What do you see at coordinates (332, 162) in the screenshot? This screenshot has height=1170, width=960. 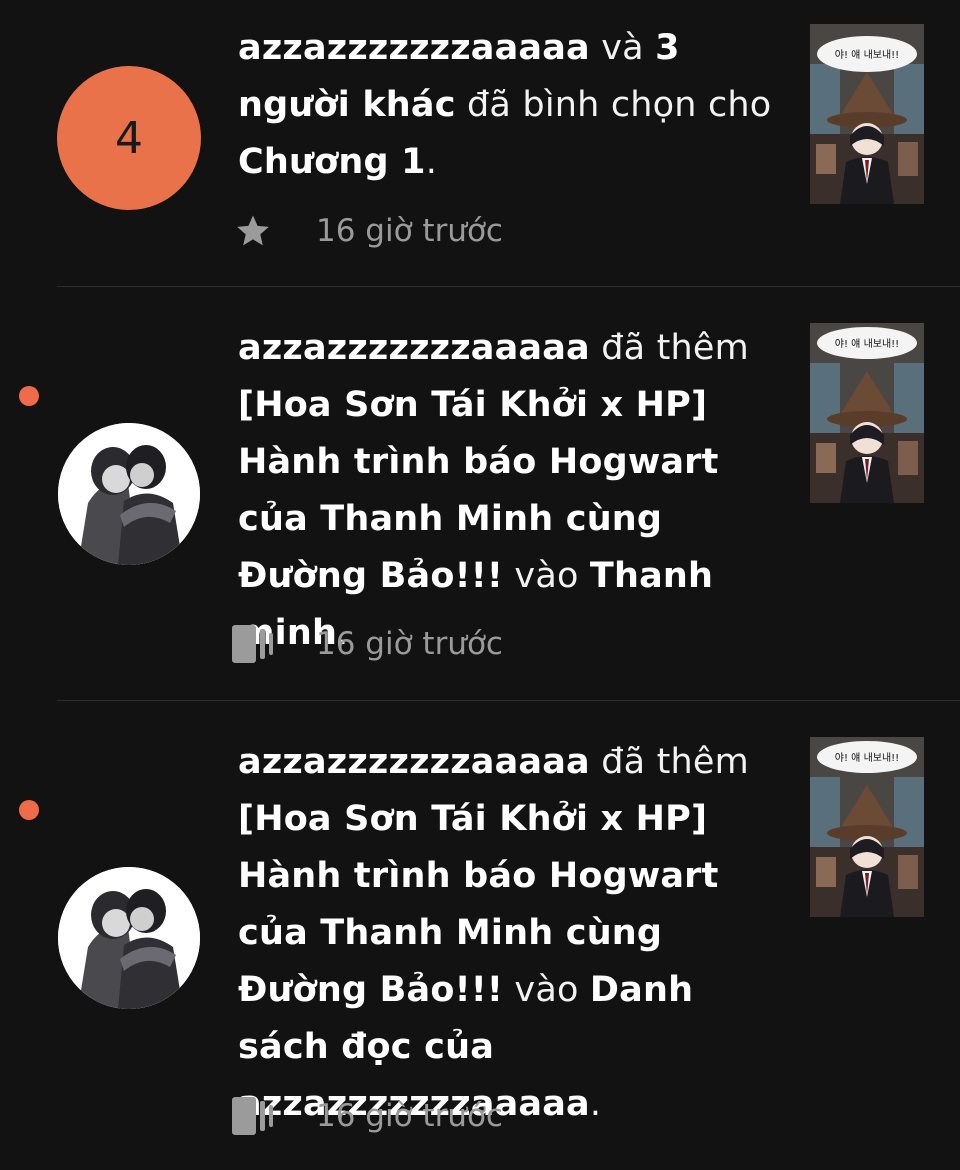 I see `chapter-link: Chương 1` at bounding box center [332, 162].